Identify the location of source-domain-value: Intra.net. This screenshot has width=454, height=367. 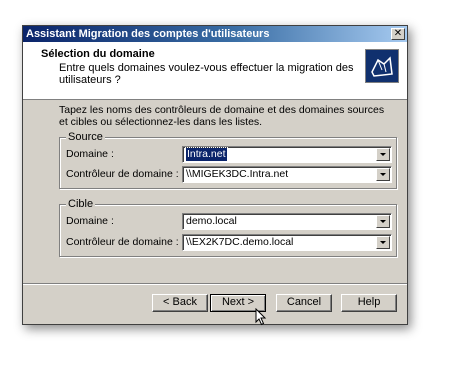
(206, 154).